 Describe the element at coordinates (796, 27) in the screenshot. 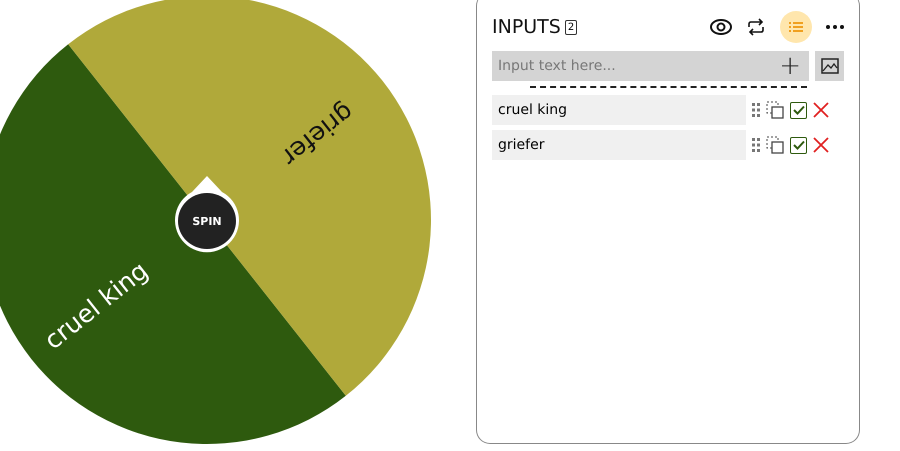

I see `list-icon` at that location.